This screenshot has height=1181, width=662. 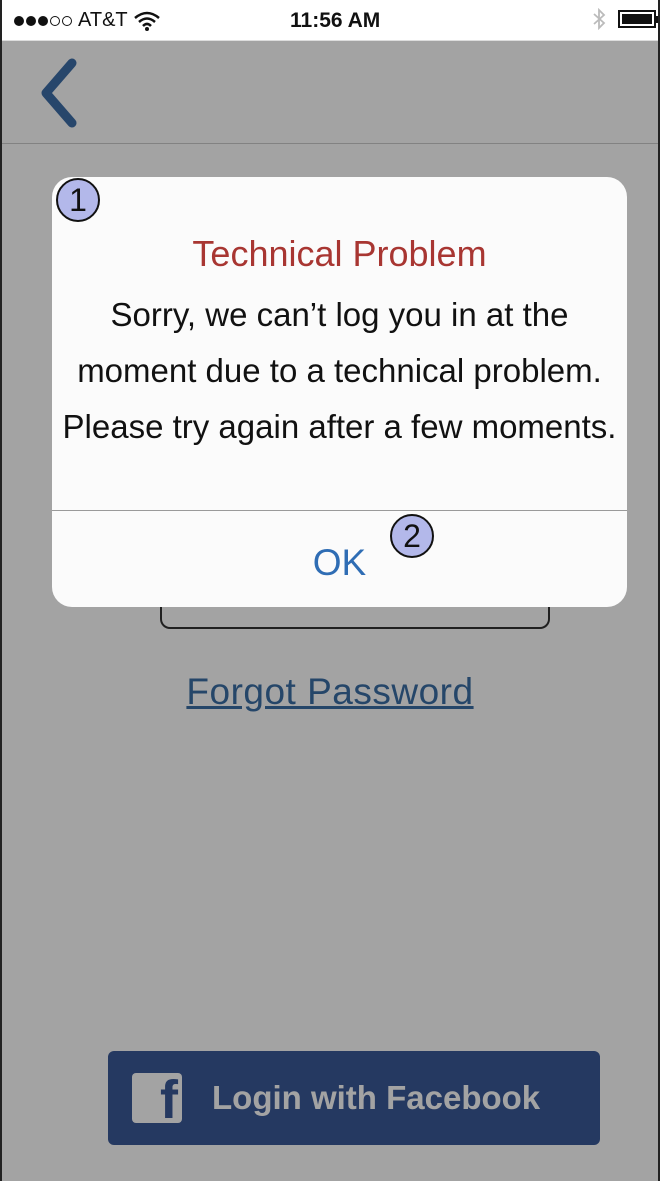 I want to click on carrier-label: AT&T, so click(x=103, y=20).